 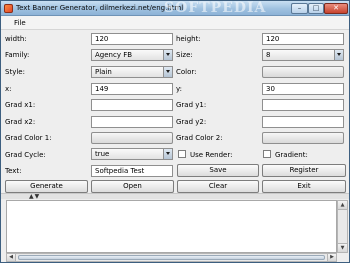 What do you see at coordinates (132, 72) in the screenshot?
I see `style-select: Plain` at bounding box center [132, 72].